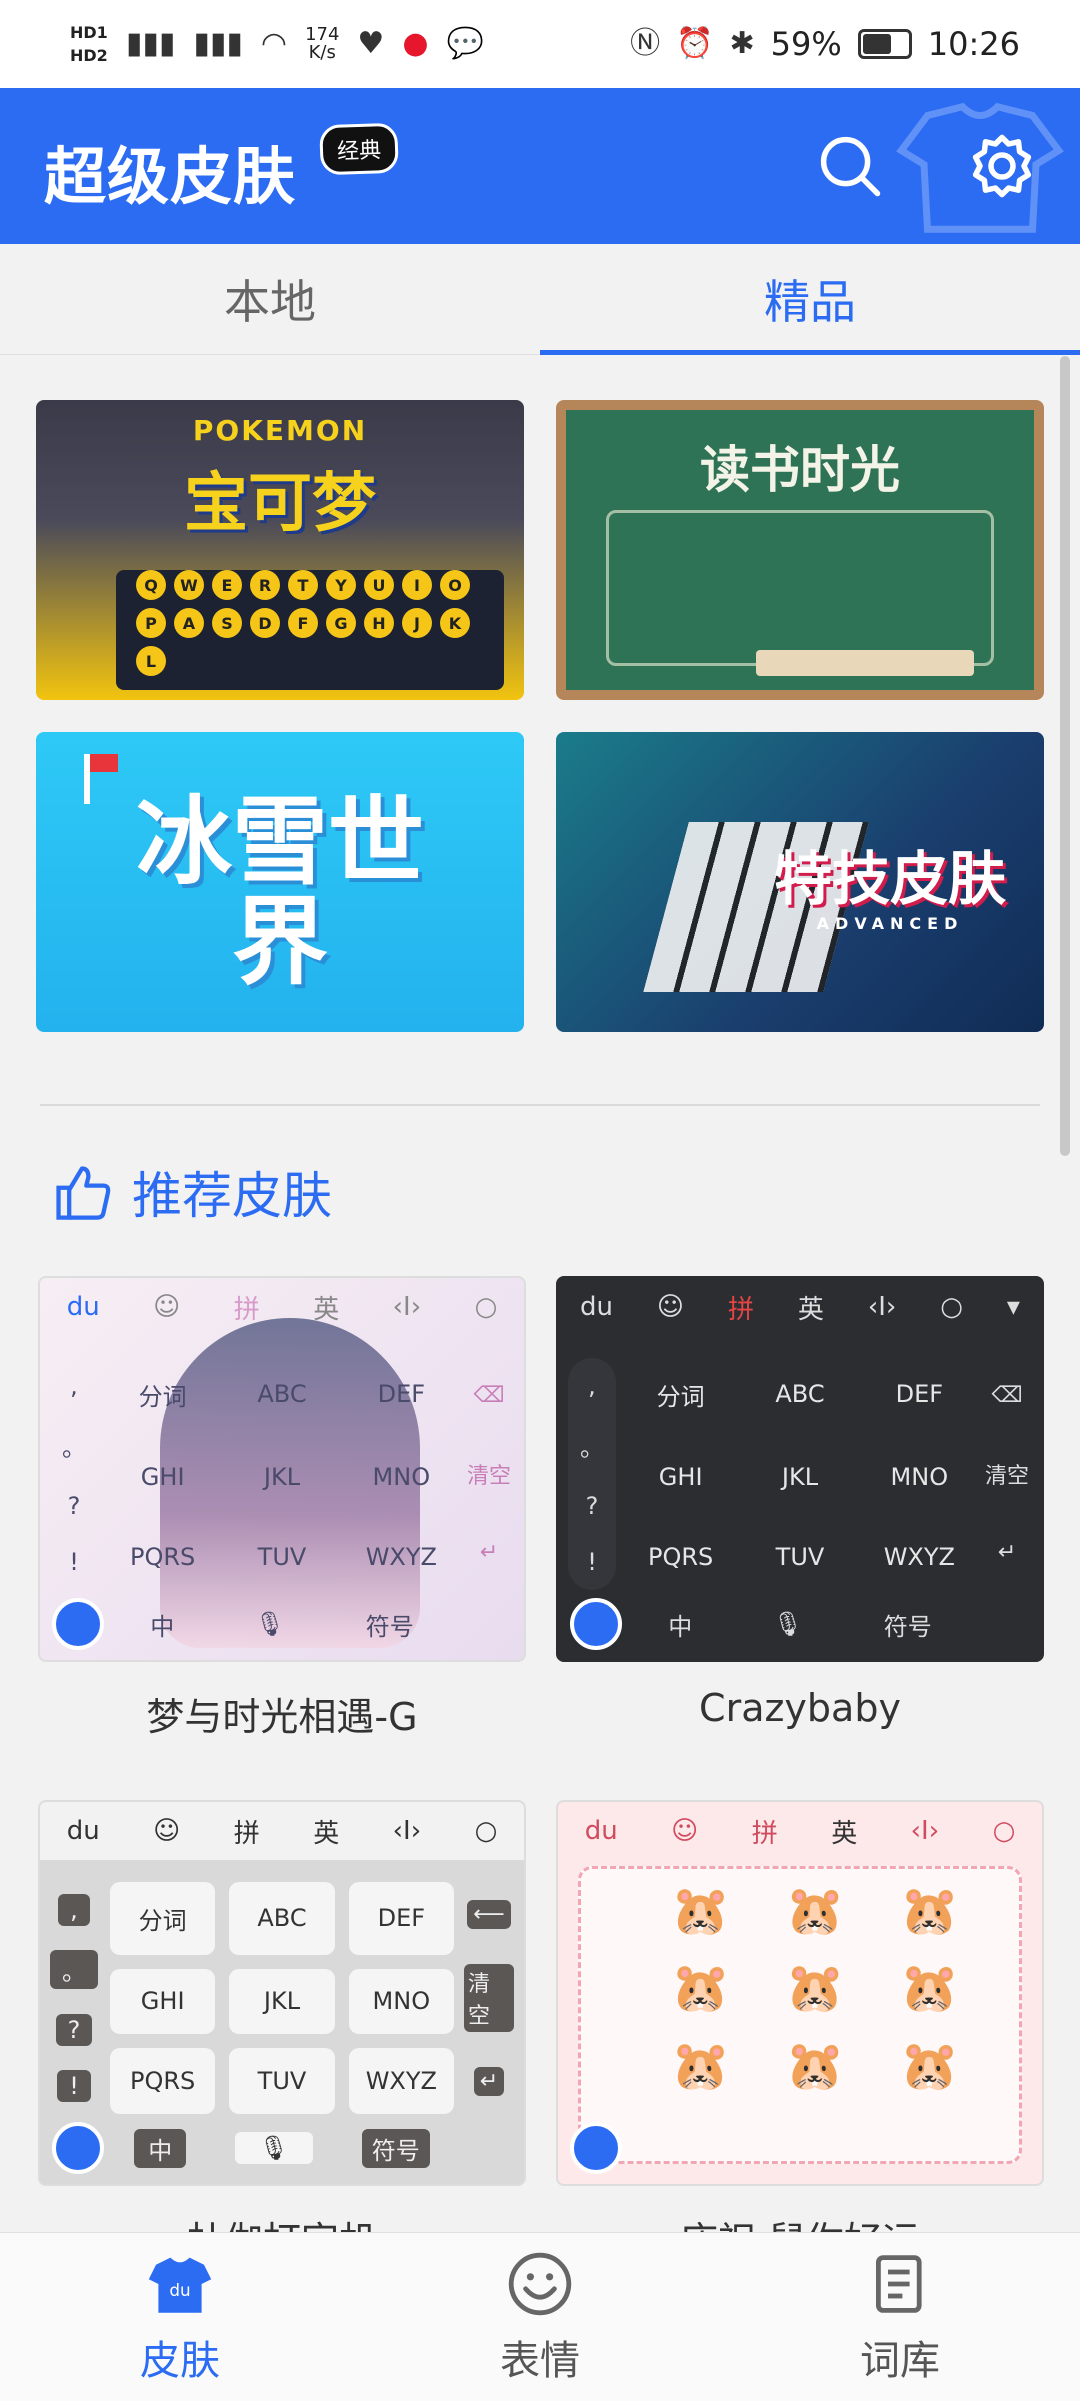 The width and height of the screenshot is (1080, 2401). I want to click on banner-advanced-skin: 特技皮肤 ADVANCED, so click(800, 882).